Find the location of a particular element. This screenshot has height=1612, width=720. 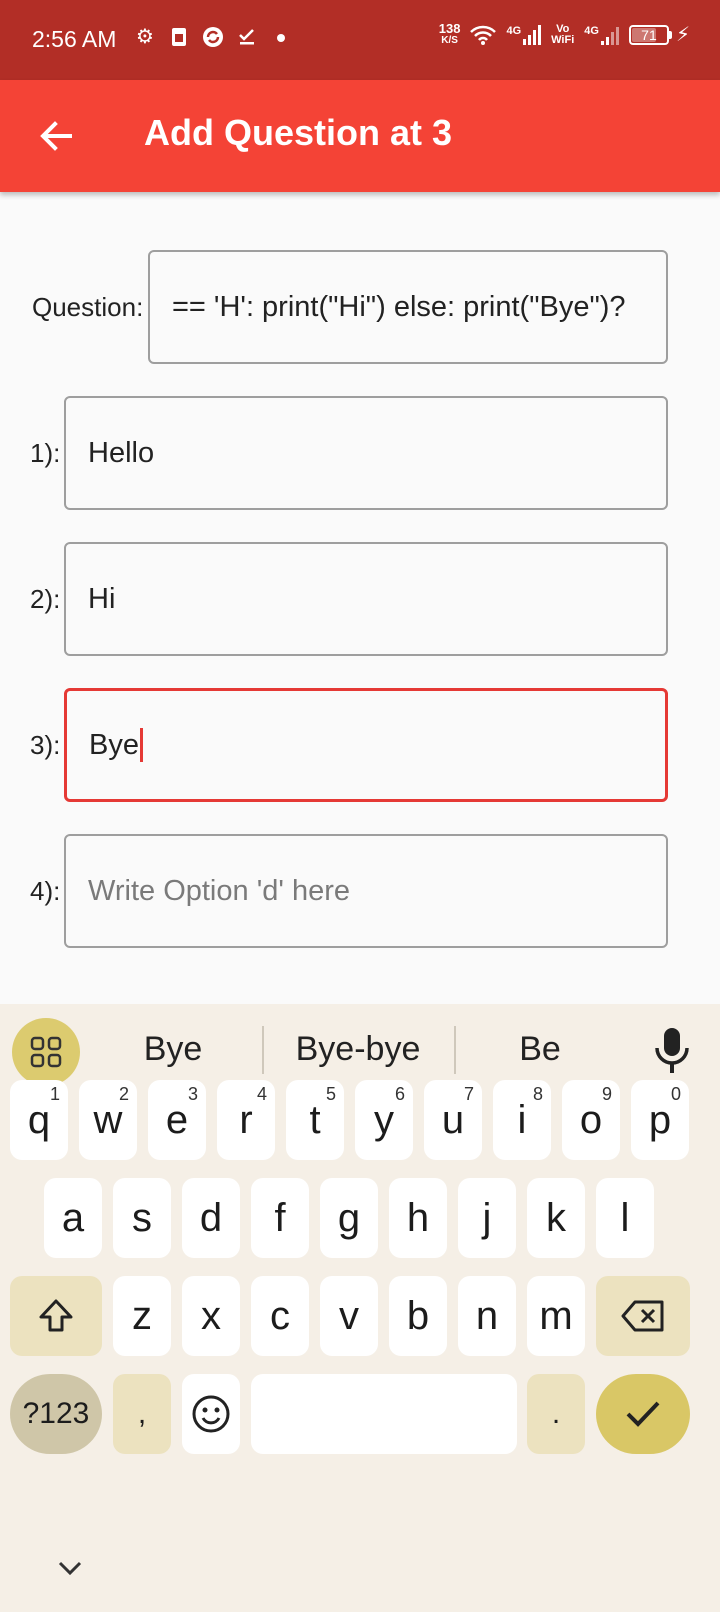

option-2-label: 2): is located at coordinates (45, 599).